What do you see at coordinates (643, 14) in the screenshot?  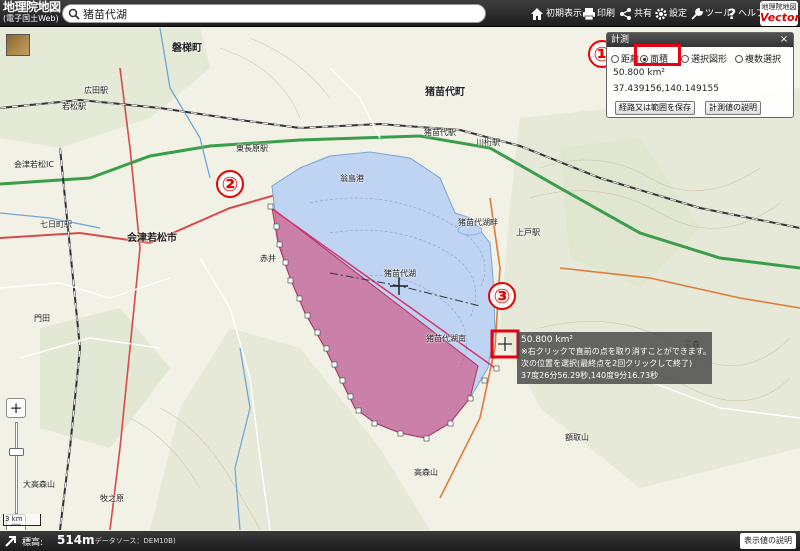 I see `share-label: 共有` at bounding box center [643, 14].